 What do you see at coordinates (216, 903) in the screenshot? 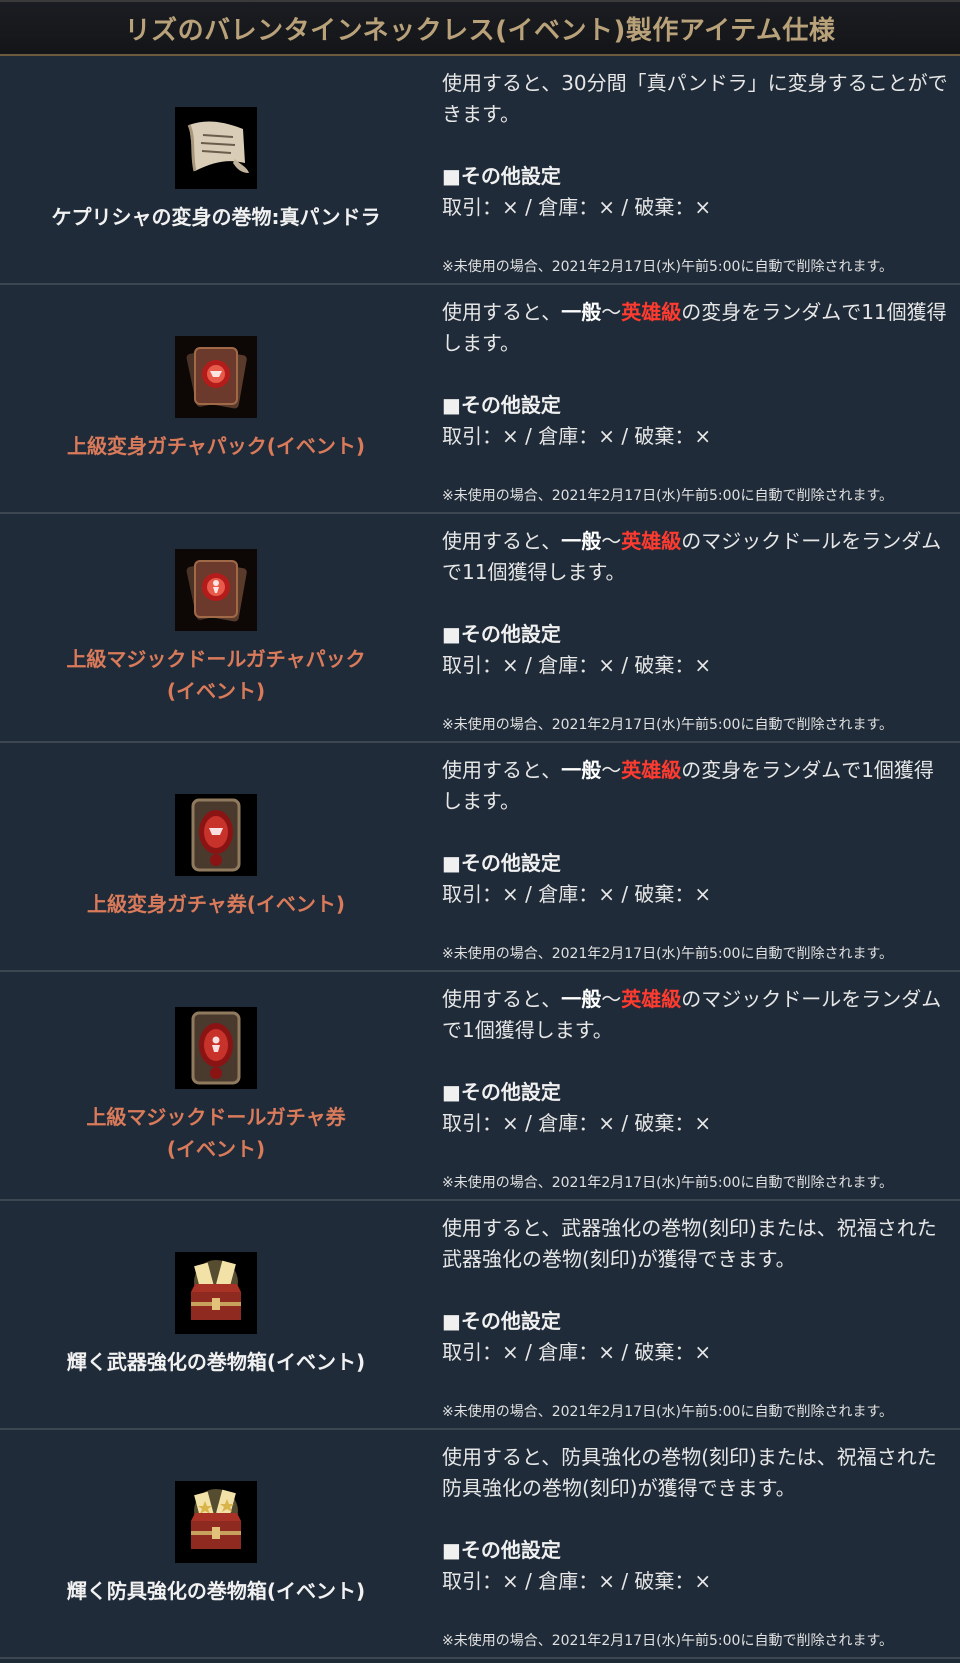
I see `item-name: 上級変身ガチャ券(イベント)` at bounding box center [216, 903].